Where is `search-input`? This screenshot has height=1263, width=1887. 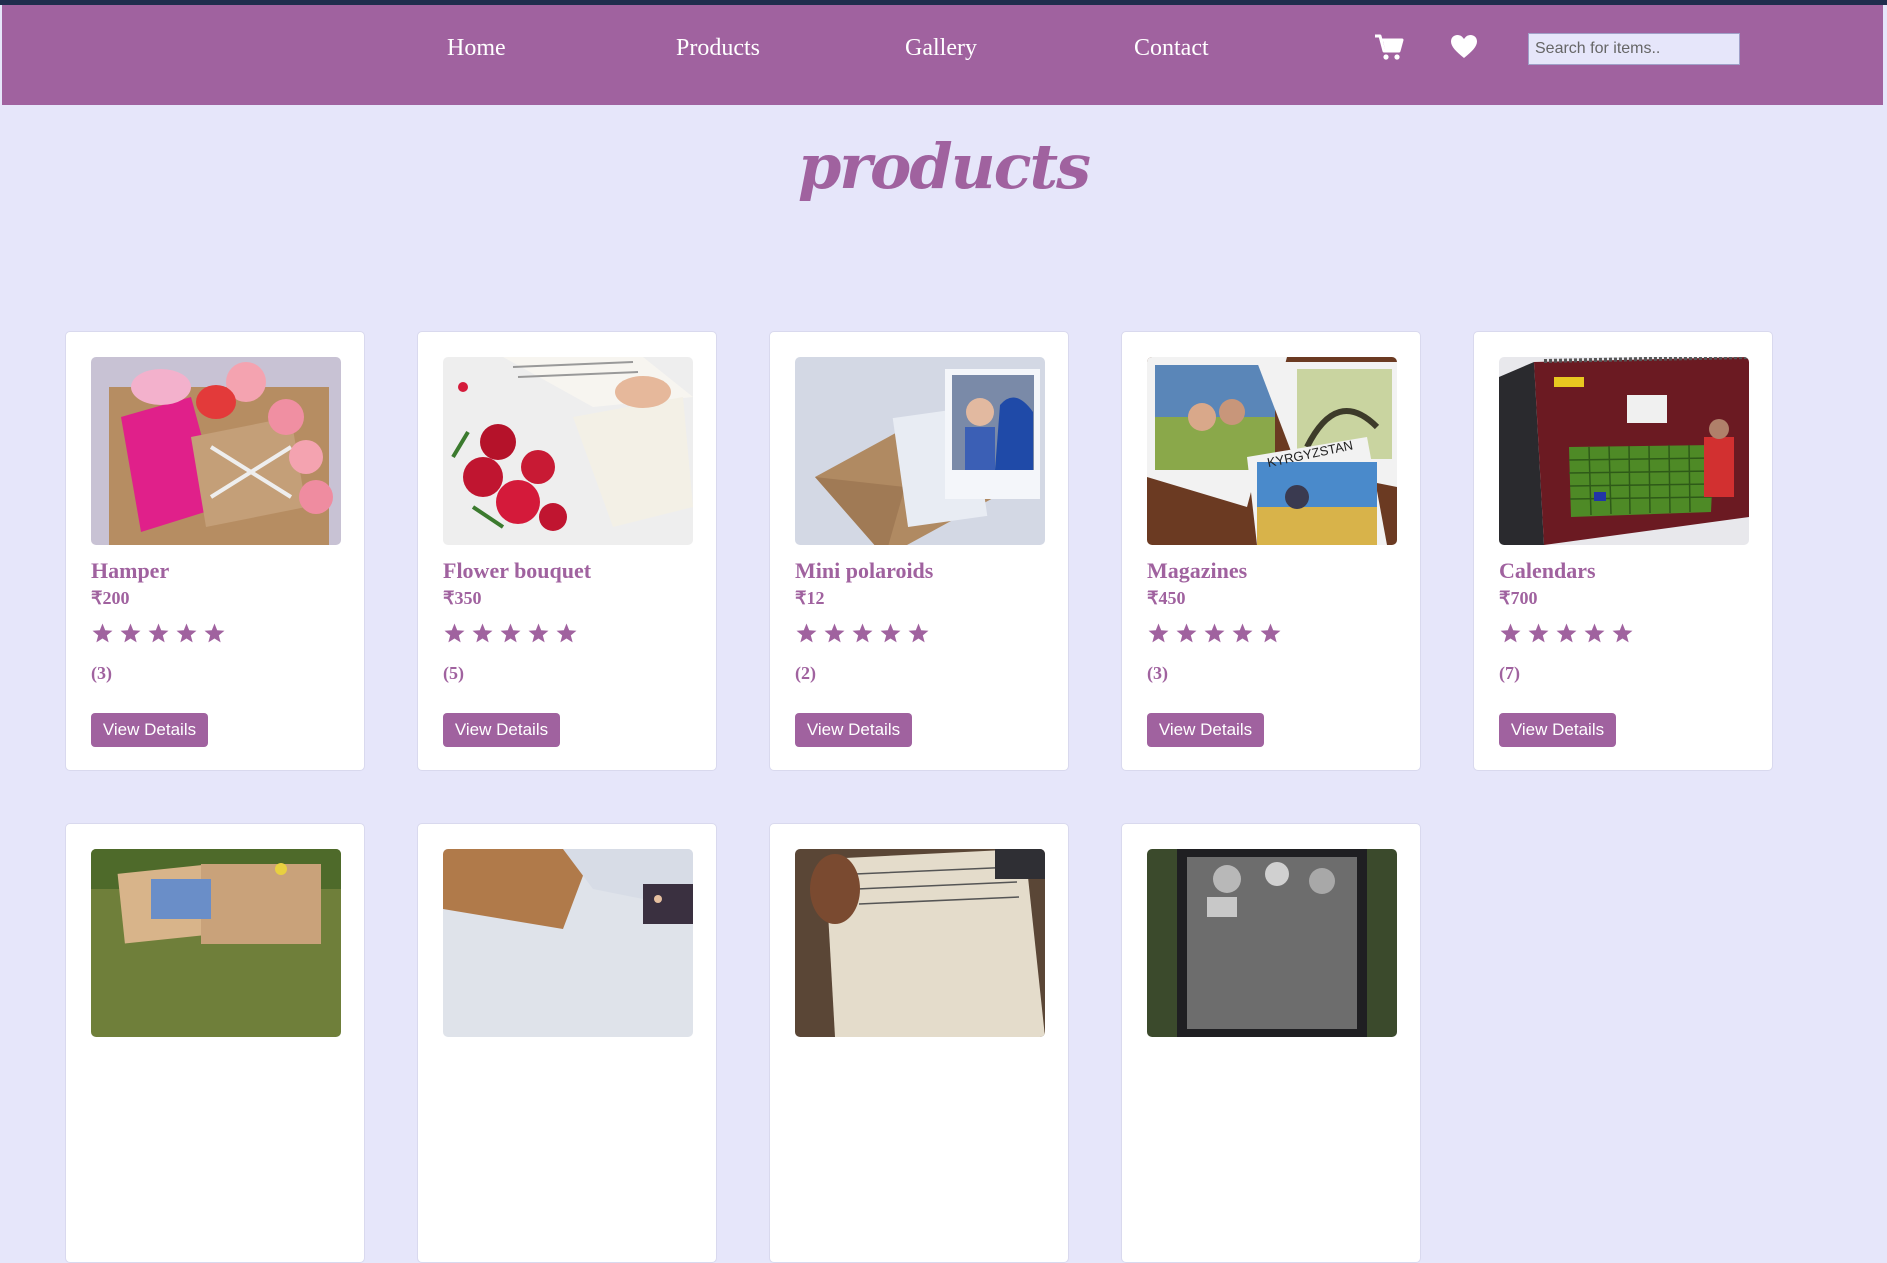
search-input is located at coordinates (1634, 49).